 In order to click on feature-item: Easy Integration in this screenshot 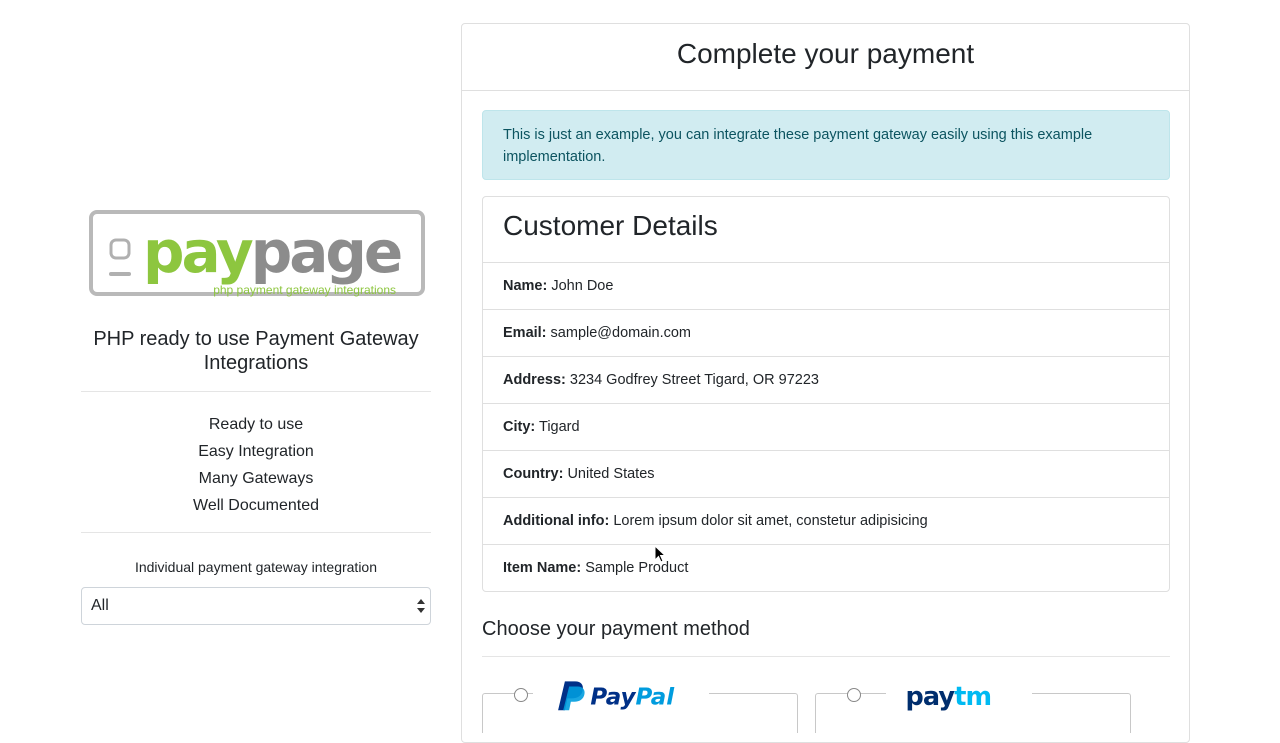, I will do `click(256, 451)`.